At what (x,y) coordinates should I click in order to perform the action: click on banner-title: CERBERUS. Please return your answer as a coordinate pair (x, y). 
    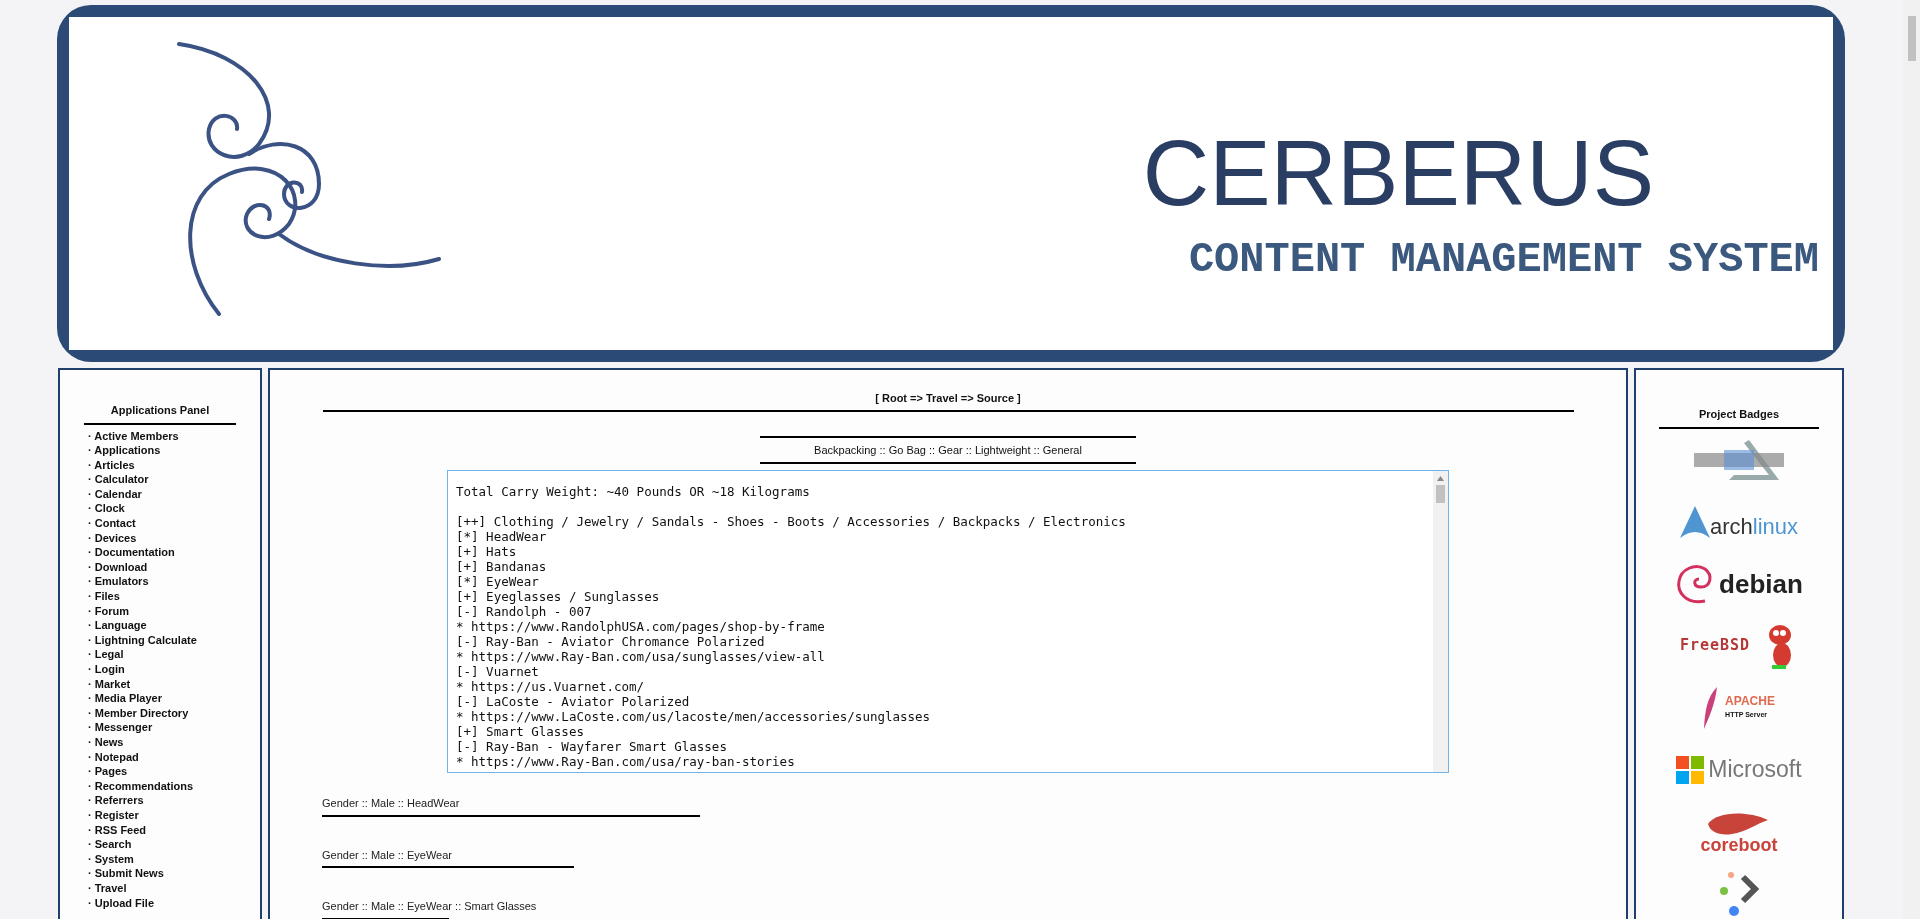
    Looking at the image, I should click on (1398, 172).